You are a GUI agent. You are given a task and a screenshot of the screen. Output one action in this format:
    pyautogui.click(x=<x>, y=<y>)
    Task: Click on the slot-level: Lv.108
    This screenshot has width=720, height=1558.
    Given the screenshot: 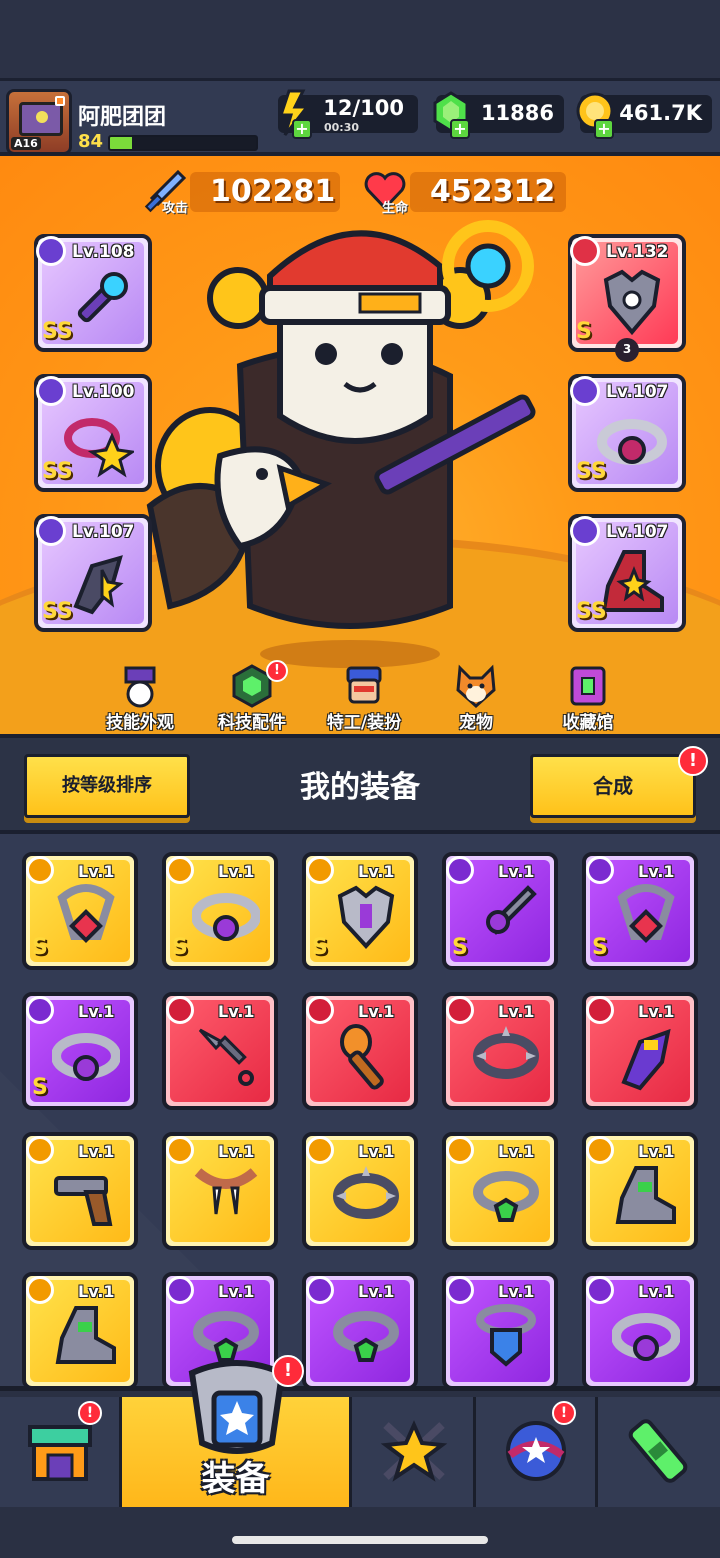 What is the action you would take?
    pyautogui.click(x=103, y=252)
    